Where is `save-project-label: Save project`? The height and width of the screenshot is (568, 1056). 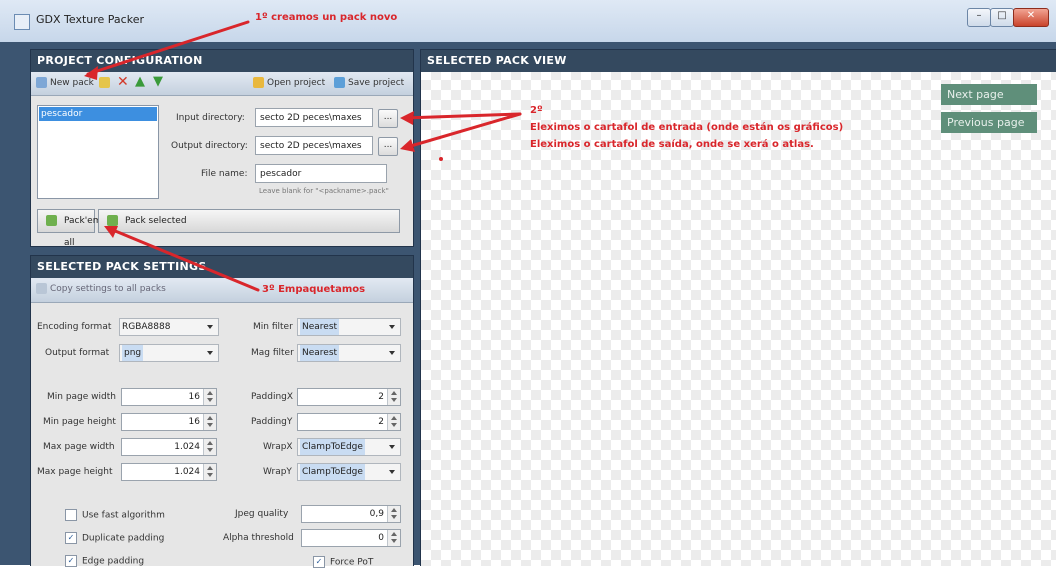 save-project-label: Save project is located at coordinates (376, 83).